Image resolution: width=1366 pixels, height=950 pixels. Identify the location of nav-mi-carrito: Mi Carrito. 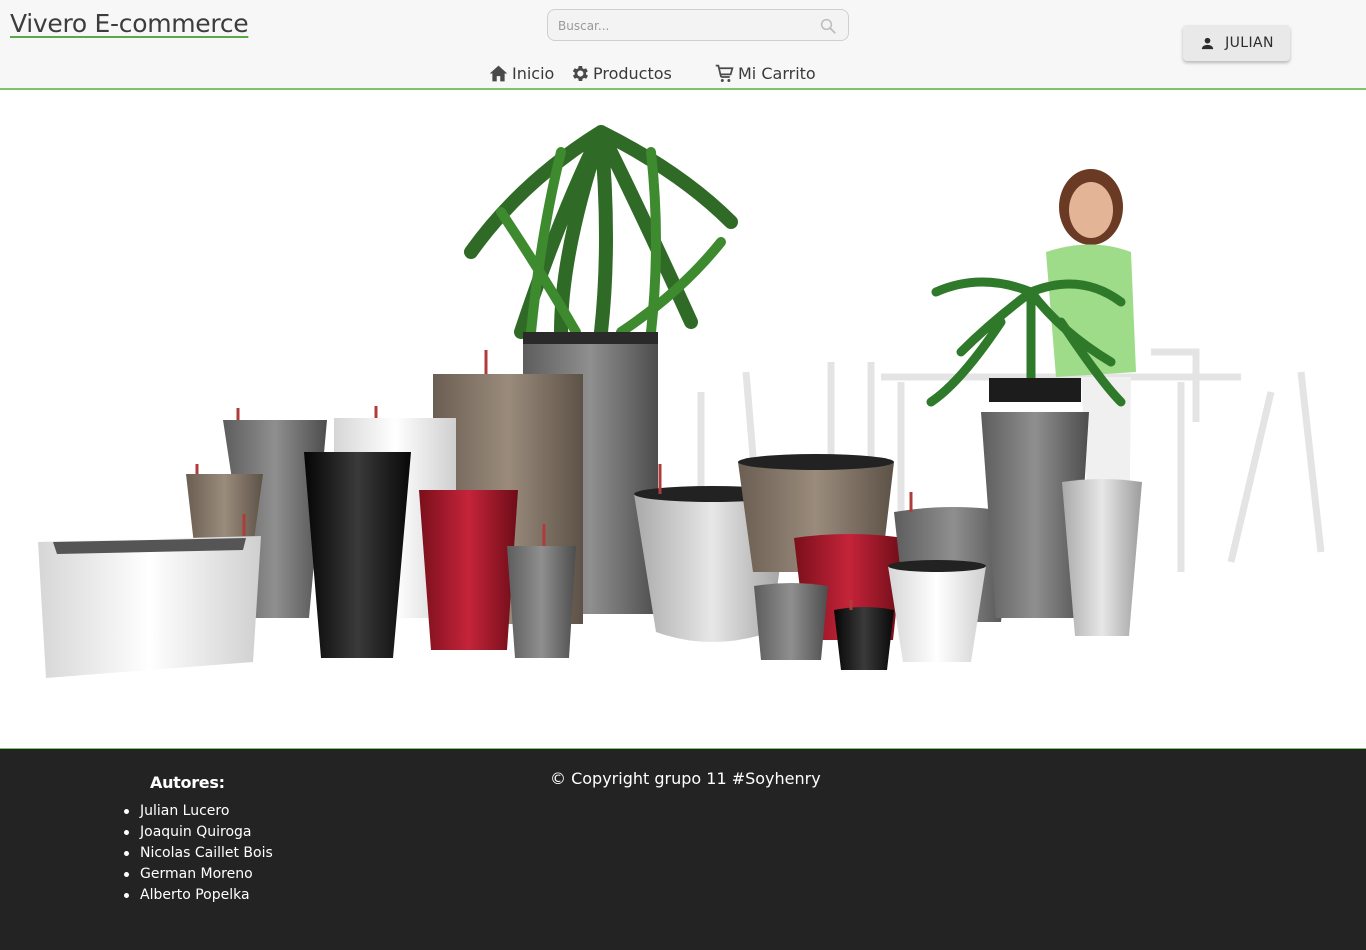
(765, 73).